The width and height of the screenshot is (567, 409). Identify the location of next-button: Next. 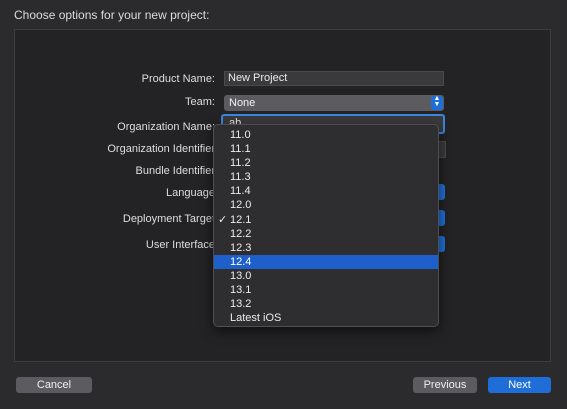
(519, 385).